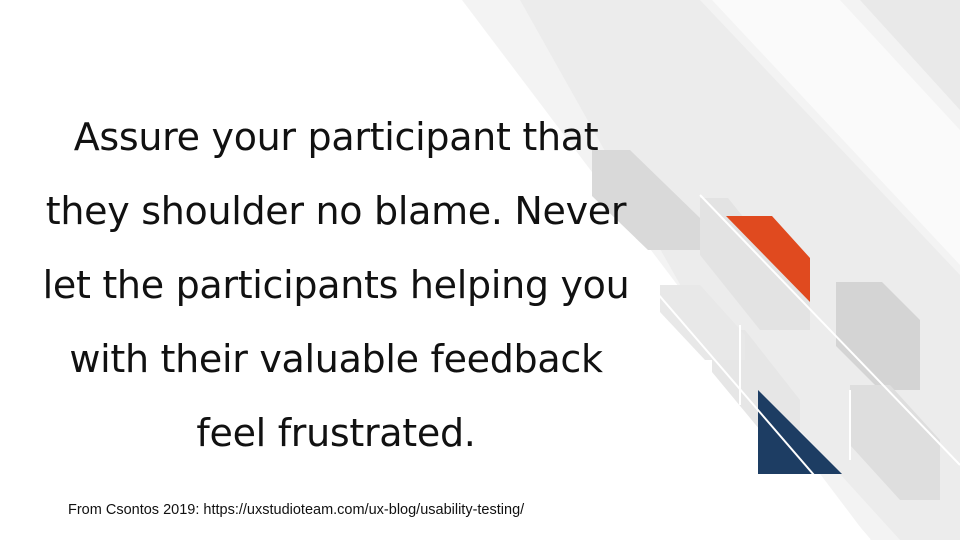 The image size is (960, 540). I want to click on quote-line: Assure your participant that, so click(336, 137).